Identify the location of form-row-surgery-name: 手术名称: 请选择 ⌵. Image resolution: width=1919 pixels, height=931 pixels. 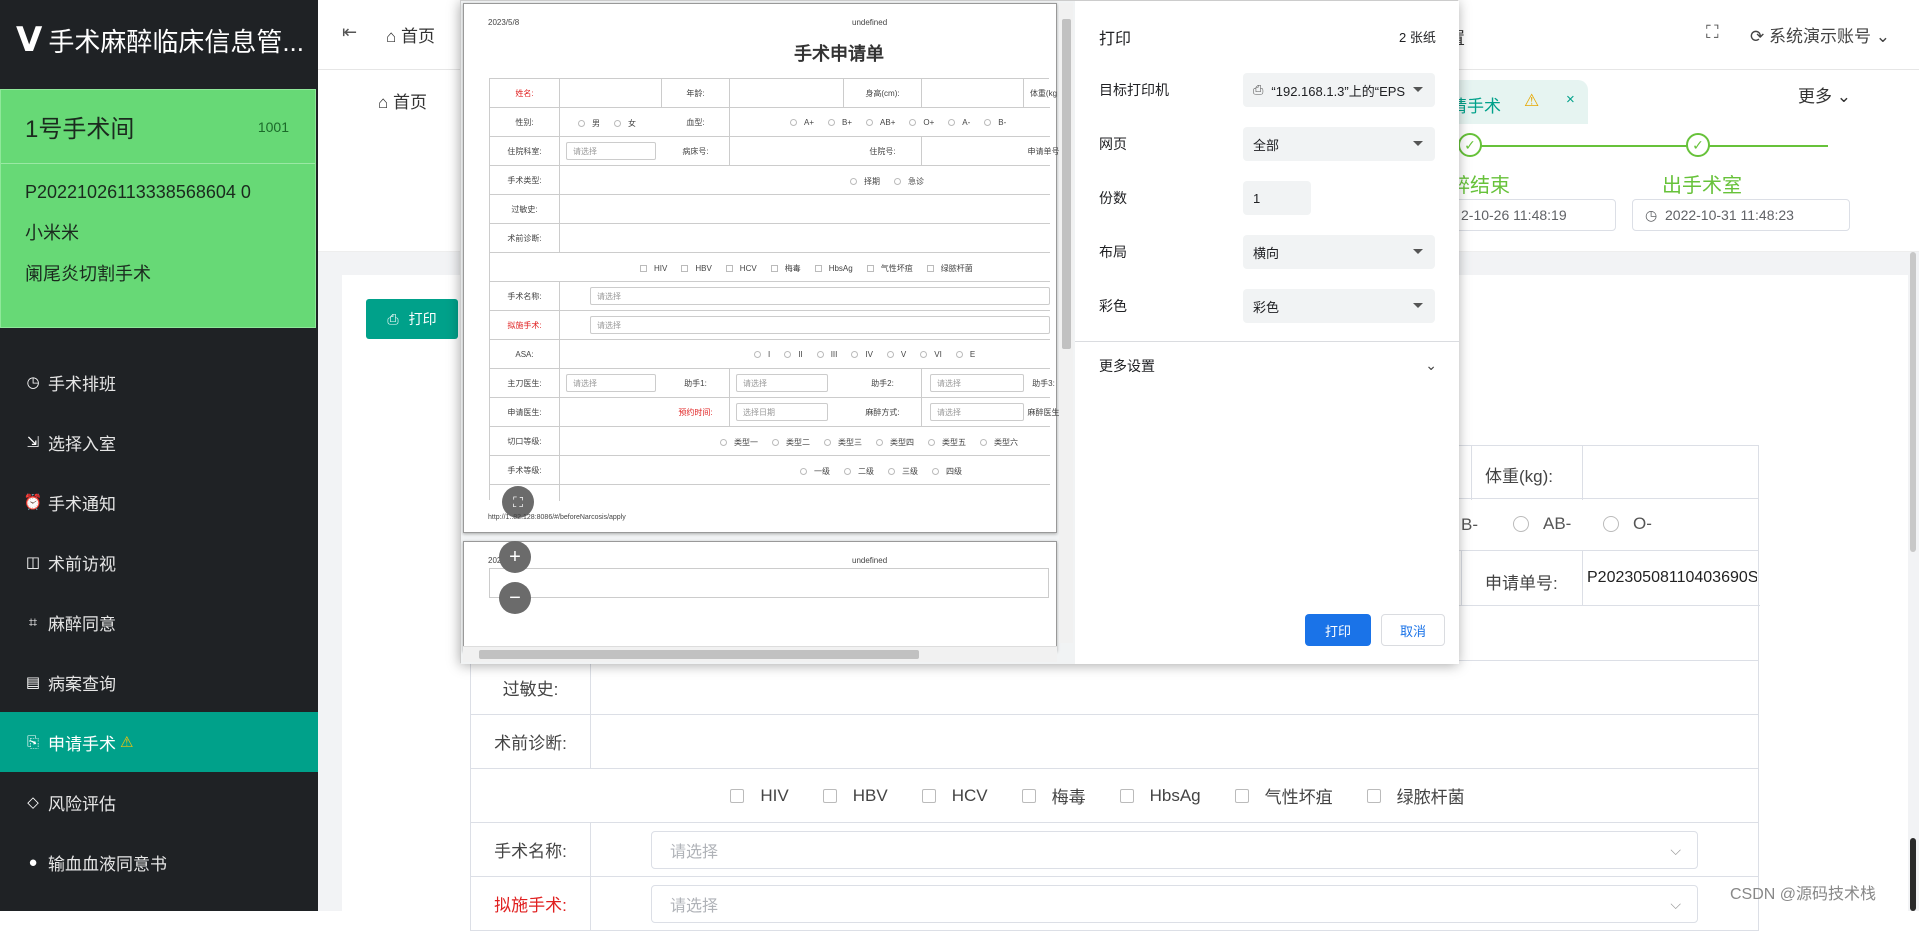
(1114, 850).